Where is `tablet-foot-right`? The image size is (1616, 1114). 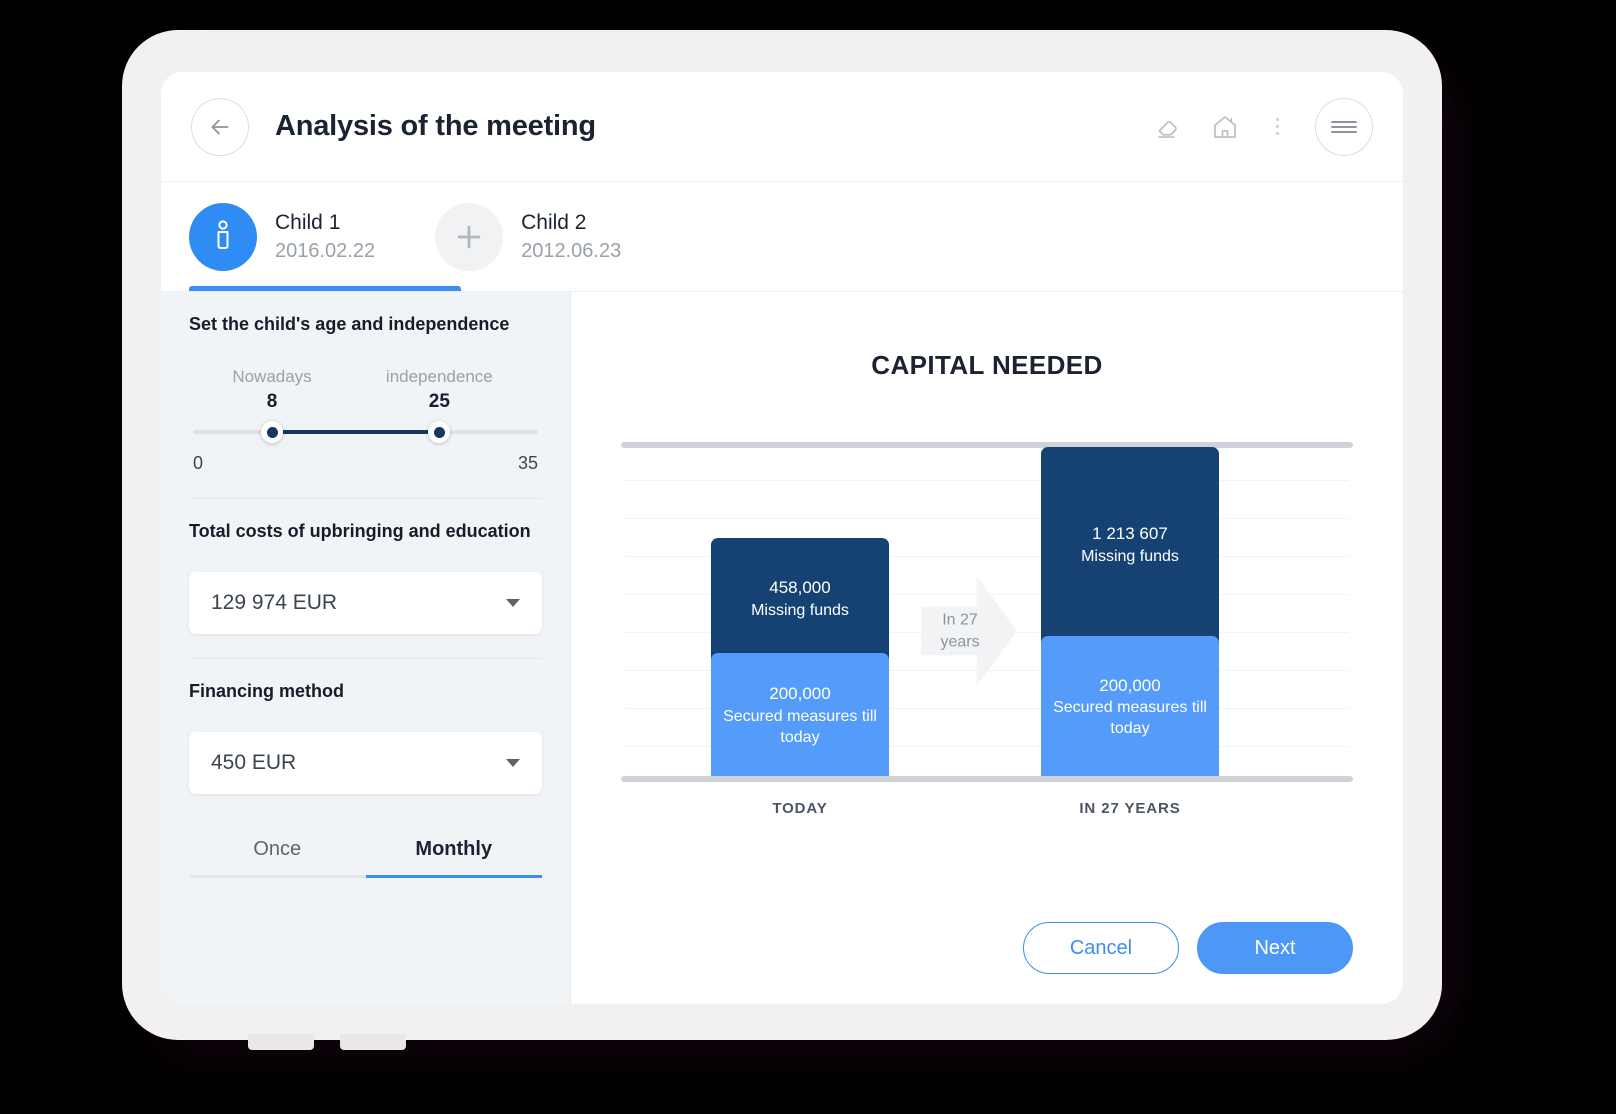 tablet-foot-right is located at coordinates (373, 1042).